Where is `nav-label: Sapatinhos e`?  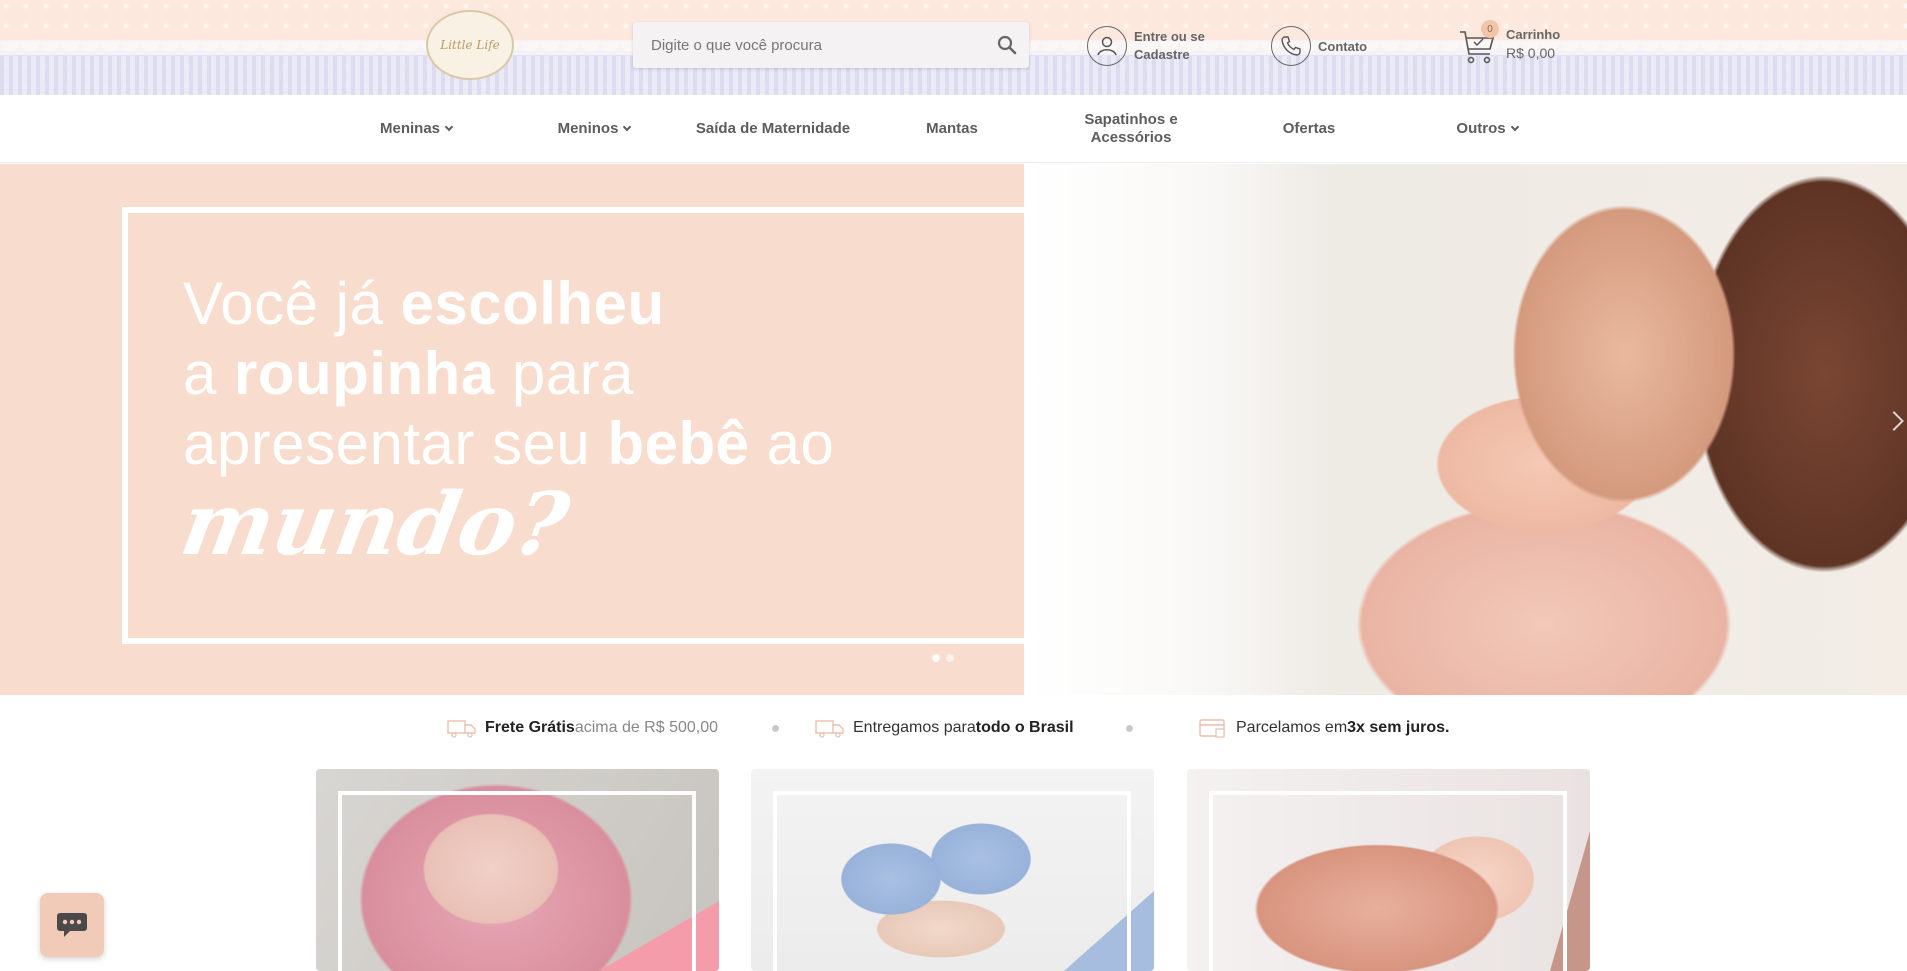
nav-label: Sapatinhos e is located at coordinates (1131, 119).